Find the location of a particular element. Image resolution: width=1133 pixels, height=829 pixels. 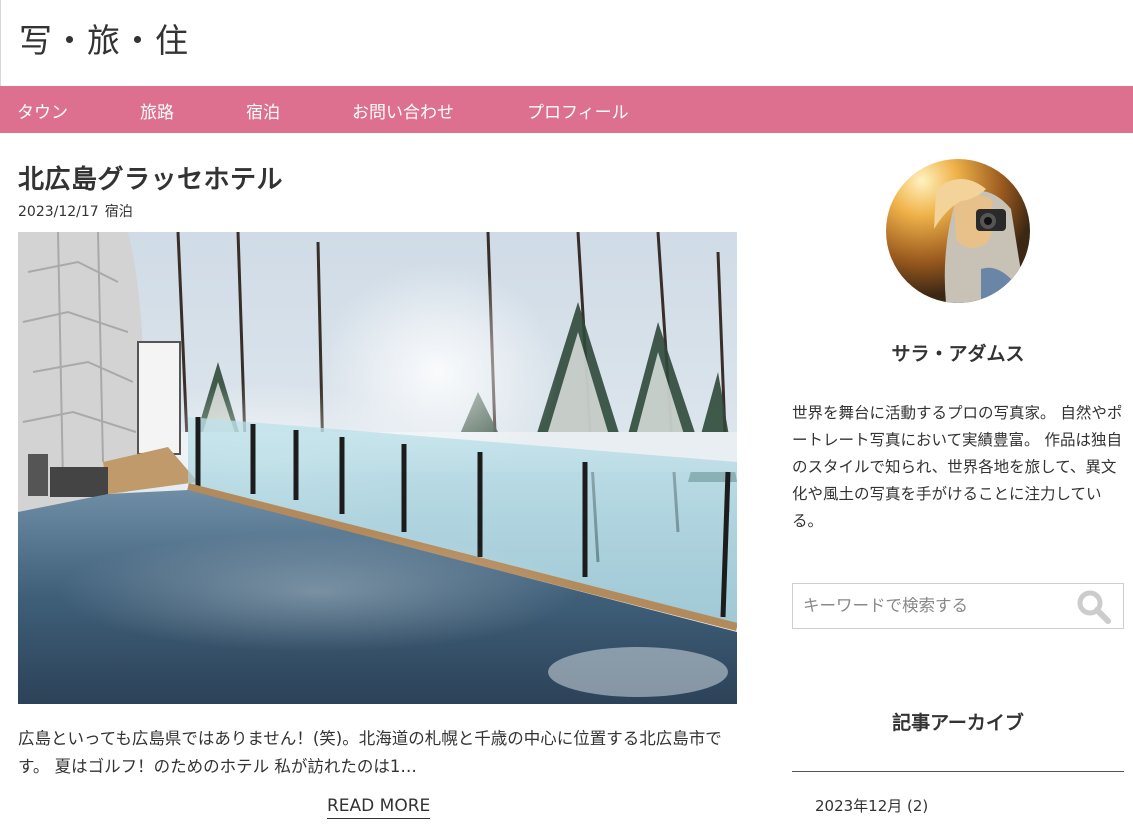

site-header: 写・旅・住 is located at coordinates (566, 43).